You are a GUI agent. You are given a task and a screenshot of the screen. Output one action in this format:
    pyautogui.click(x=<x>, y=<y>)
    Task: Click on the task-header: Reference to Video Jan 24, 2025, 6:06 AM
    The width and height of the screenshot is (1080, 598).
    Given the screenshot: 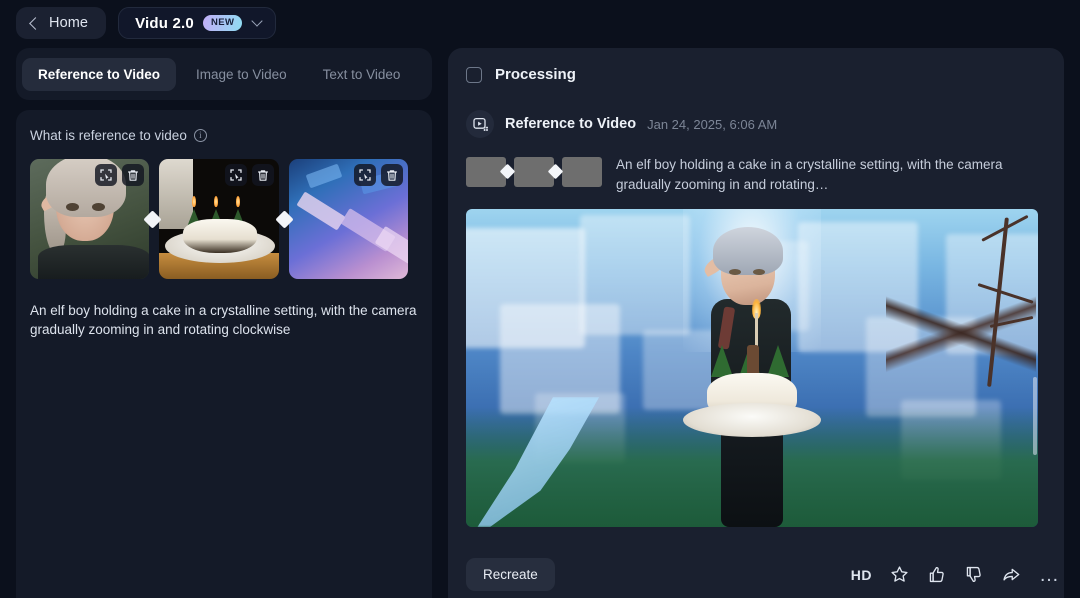 What is the action you would take?
    pyautogui.click(x=756, y=124)
    